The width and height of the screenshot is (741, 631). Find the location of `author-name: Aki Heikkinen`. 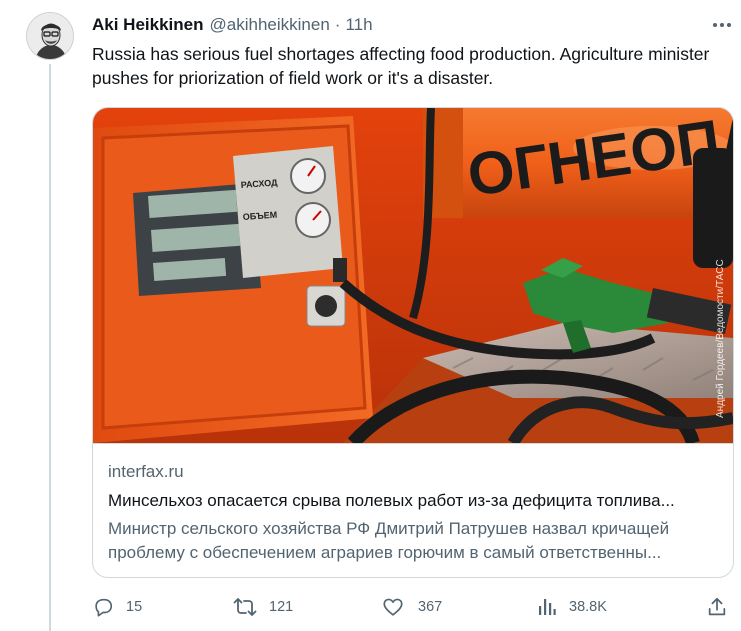

author-name: Aki Heikkinen is located at coordinates (148, 25).